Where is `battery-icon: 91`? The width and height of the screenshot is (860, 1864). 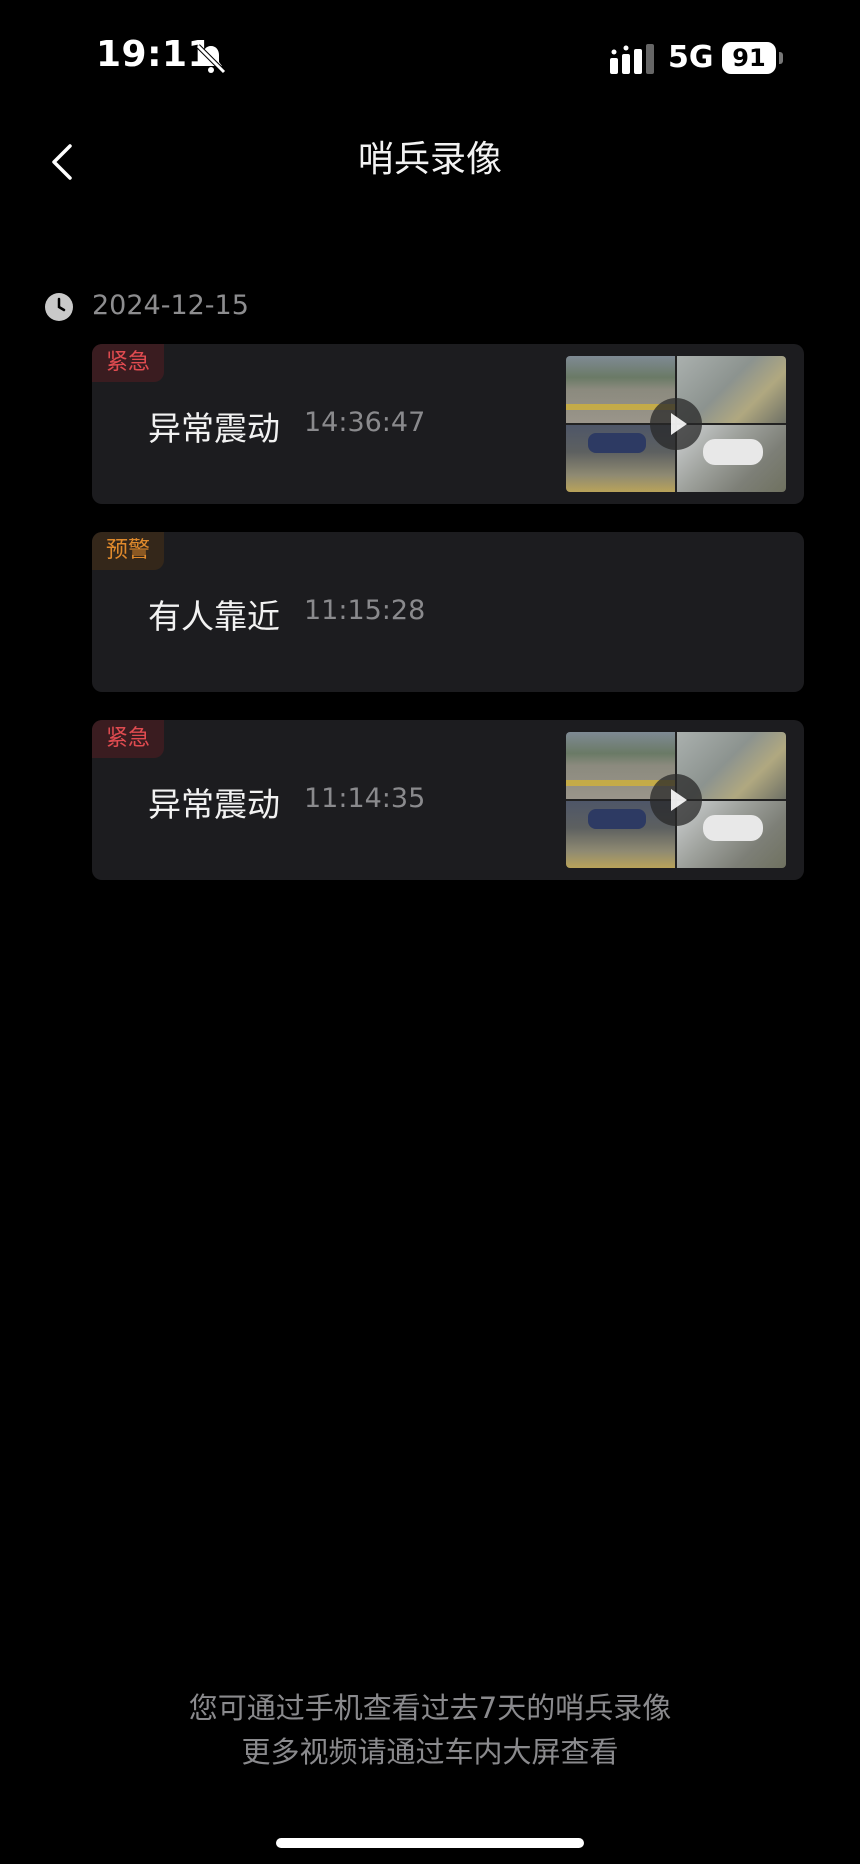 battery-icon: 91 is located at coordinates (753, 58).